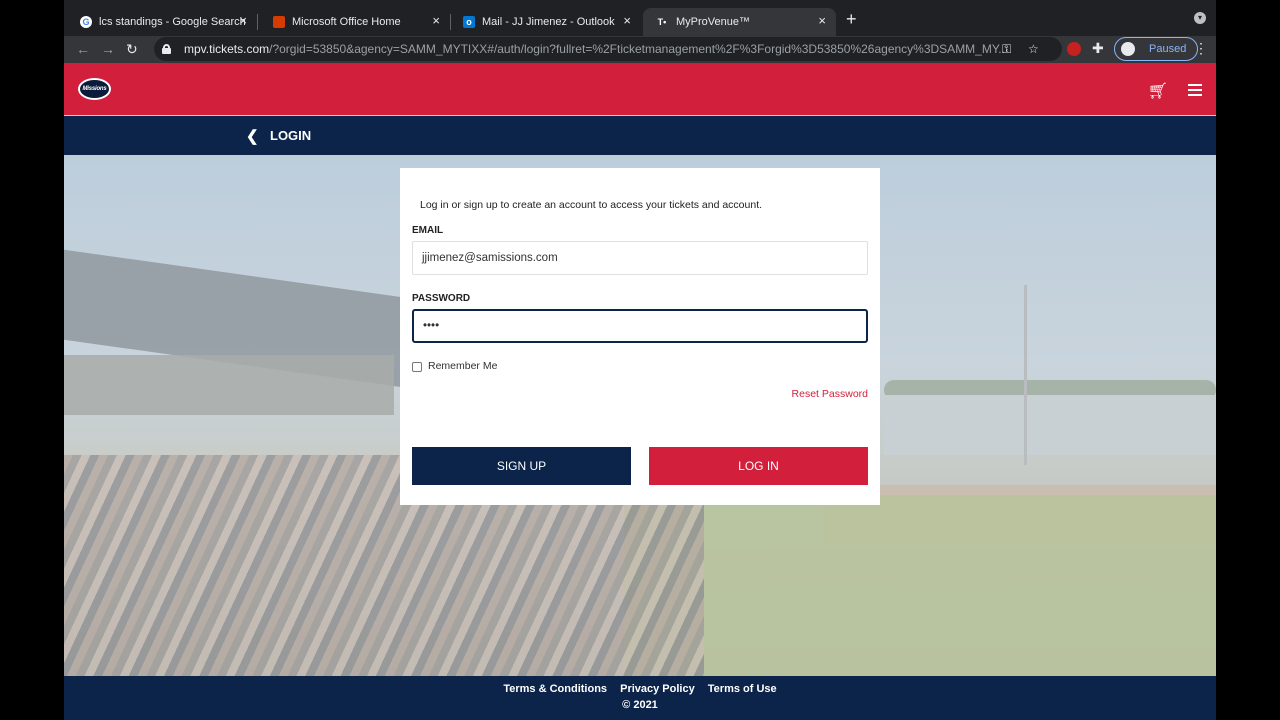  What do you see at coordinates (1006, 49) in the screenshot?
I see `key-icon: ⚿` at bounding box center [1006, 49].